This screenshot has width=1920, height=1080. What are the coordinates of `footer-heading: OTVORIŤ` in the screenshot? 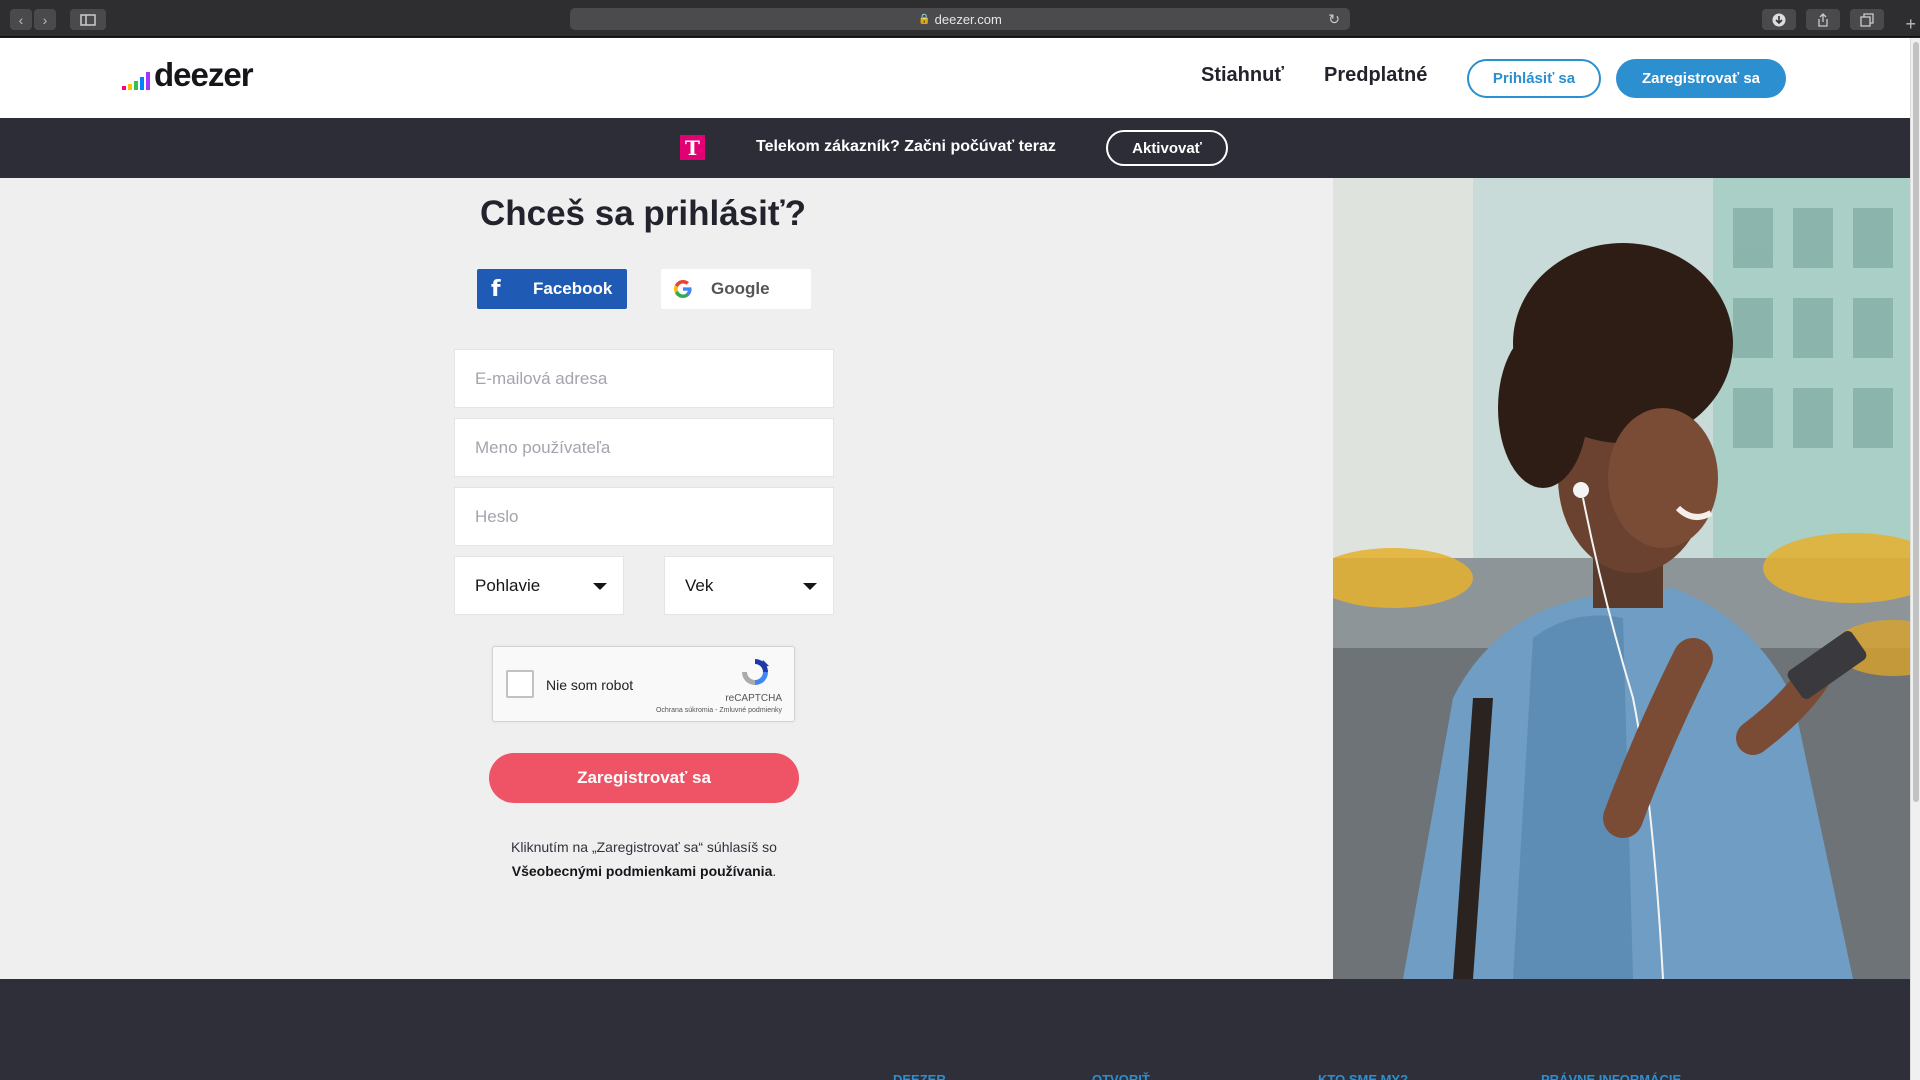 It's located at (1121, 1076).